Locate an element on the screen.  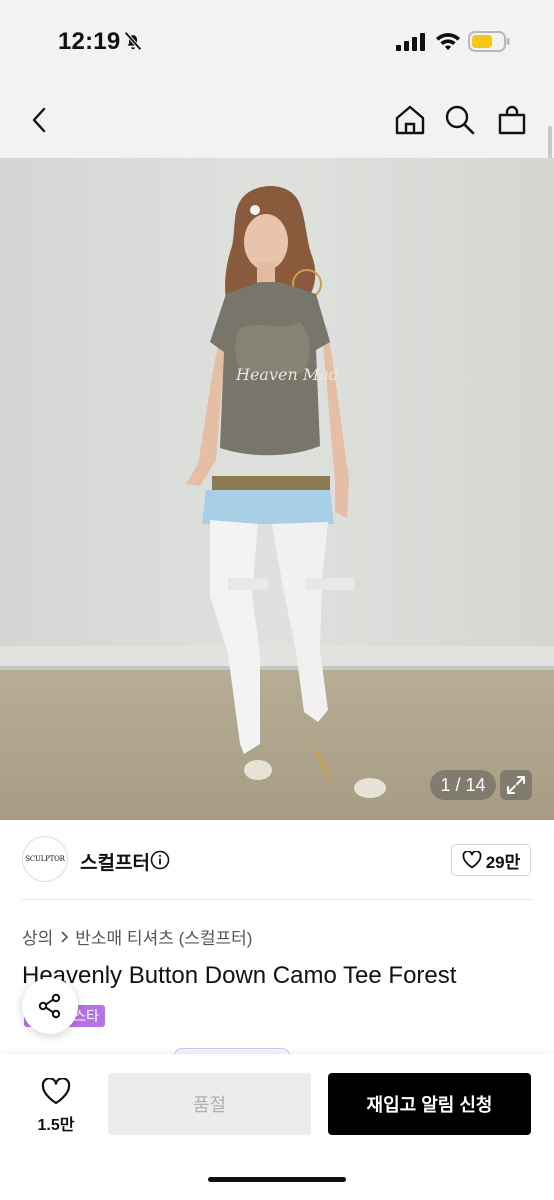
chevron-left-icon is located at coordinates (39, 120).